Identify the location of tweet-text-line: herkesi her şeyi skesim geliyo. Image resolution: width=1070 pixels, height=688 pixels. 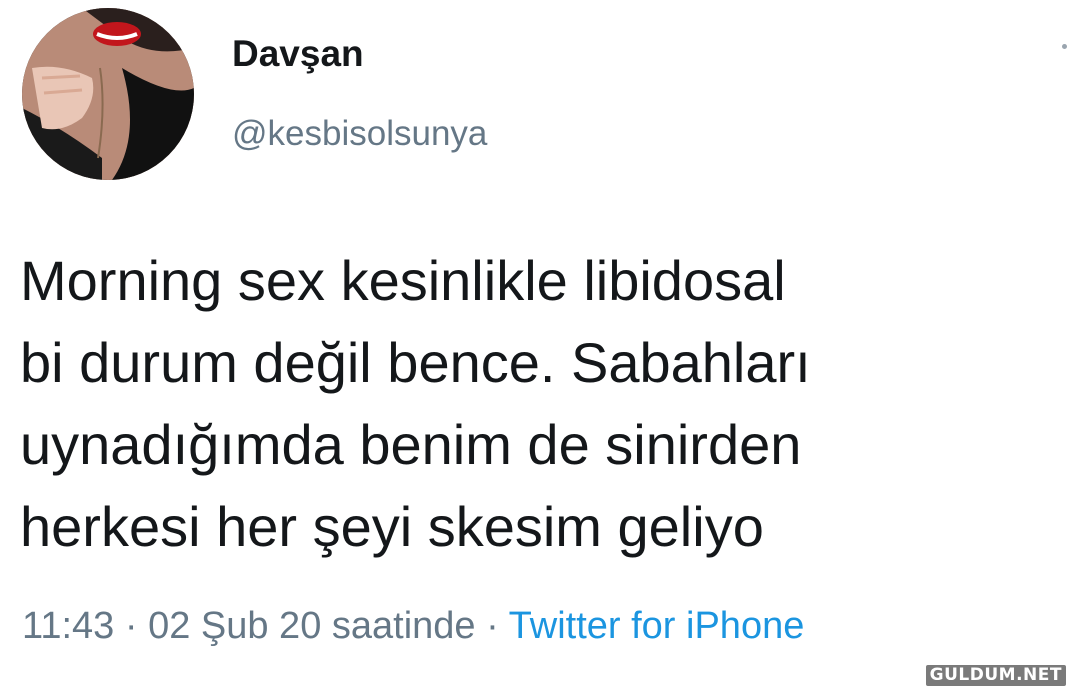
(392, 526).